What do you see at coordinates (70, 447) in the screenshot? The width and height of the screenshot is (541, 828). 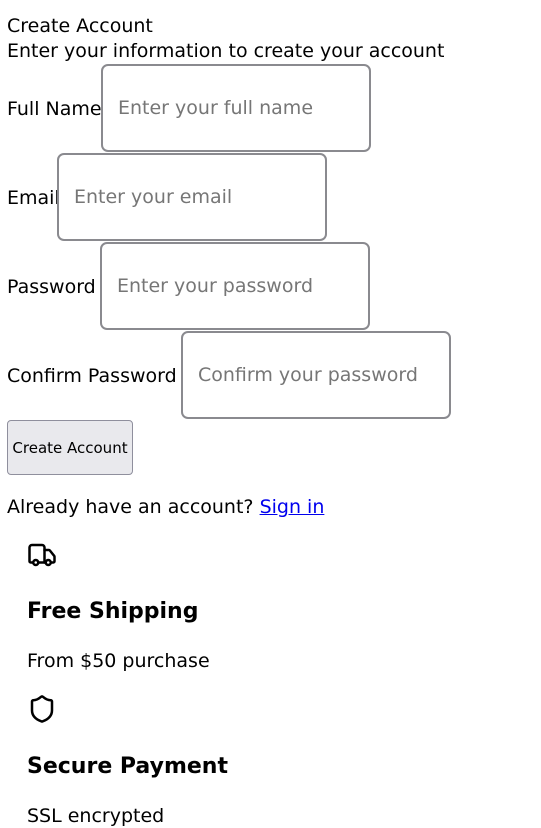 I see `create-account-button: Create Account` at bounding box center [70, 447].